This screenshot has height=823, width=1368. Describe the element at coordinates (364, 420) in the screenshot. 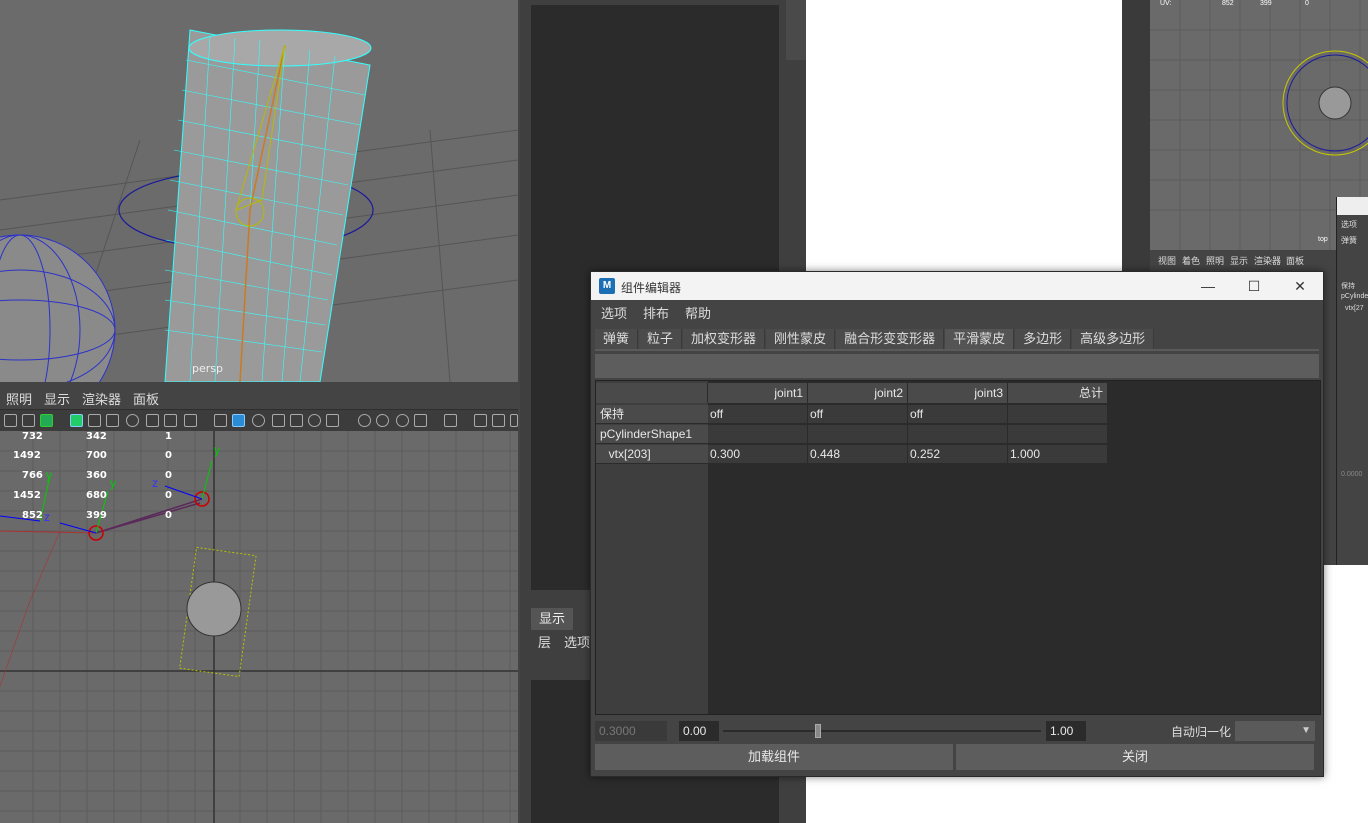

I see `ao-icon` at that location.